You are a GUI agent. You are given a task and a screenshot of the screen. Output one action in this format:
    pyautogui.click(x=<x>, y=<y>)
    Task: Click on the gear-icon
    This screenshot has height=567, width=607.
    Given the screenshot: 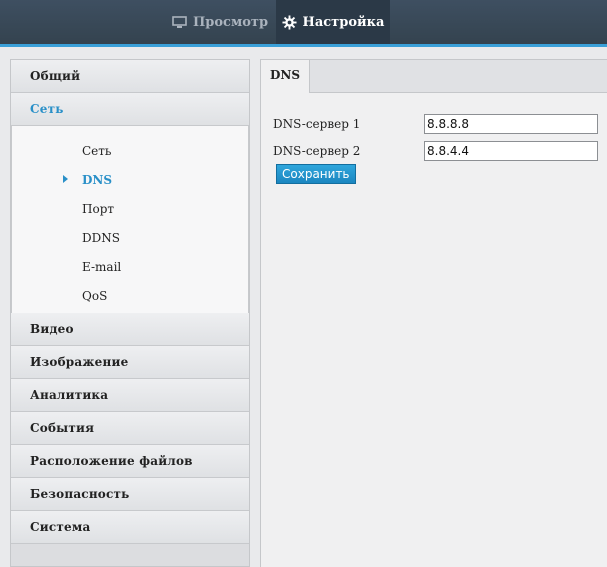 What is the action you would take?
    pyautogui.click(x=289, y=22)
    